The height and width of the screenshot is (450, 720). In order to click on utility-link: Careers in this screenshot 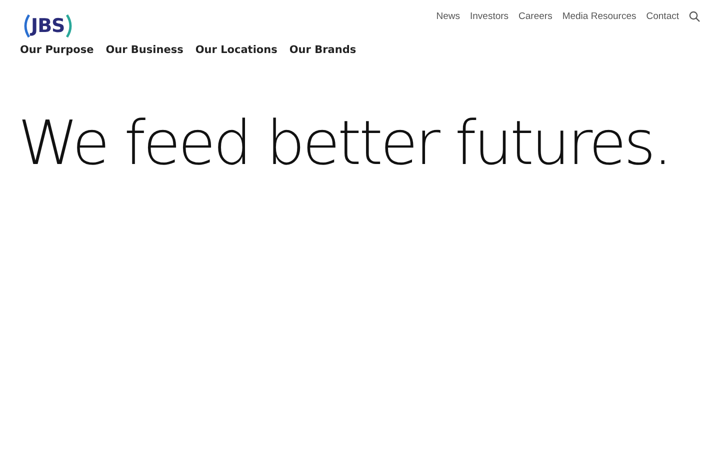, I will do `click(535, 16)`.